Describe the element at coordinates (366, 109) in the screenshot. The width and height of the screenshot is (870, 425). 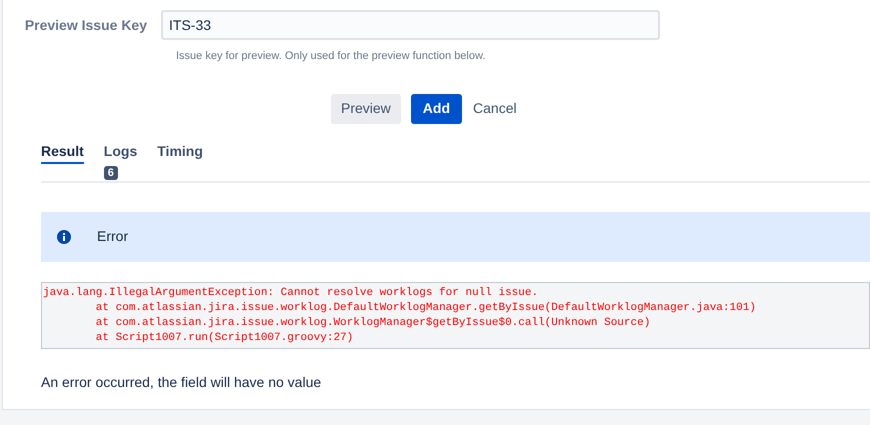
I see `preview-button: Preview` at that location.